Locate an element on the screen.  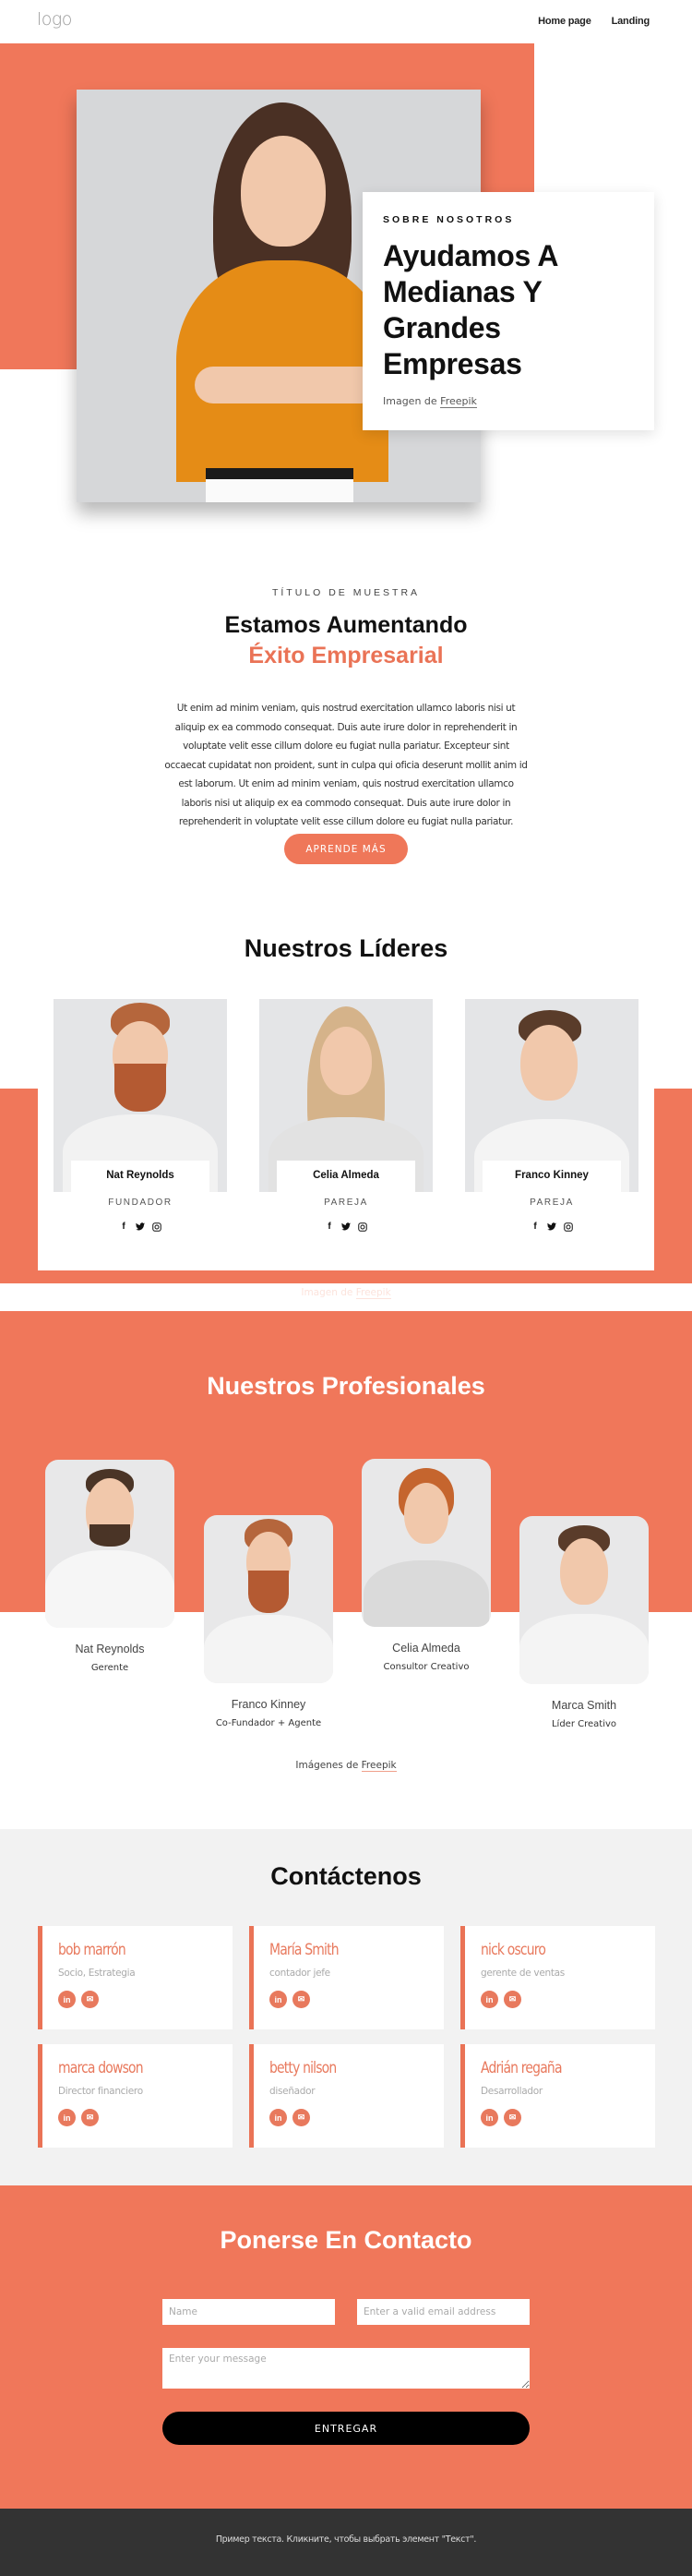
contact-card: nick oscuro gerente de ventas in ✉ is located at coordinates (557, 1977).